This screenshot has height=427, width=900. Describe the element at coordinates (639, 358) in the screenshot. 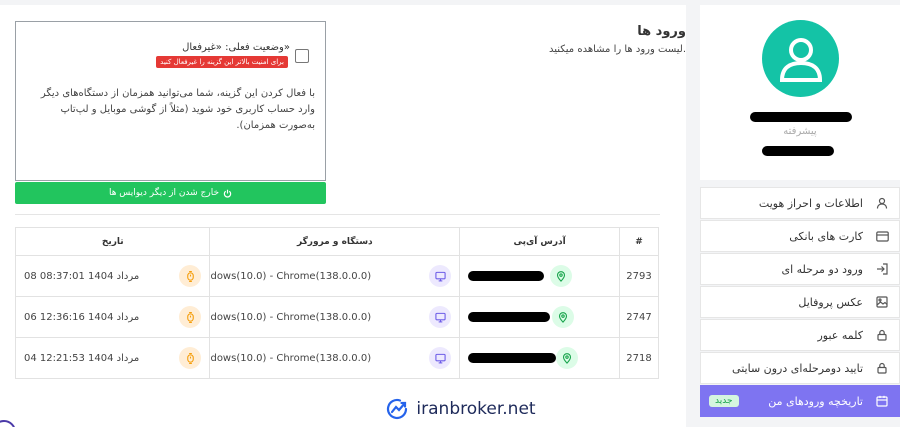

I see `login-id: 2718` at that location.